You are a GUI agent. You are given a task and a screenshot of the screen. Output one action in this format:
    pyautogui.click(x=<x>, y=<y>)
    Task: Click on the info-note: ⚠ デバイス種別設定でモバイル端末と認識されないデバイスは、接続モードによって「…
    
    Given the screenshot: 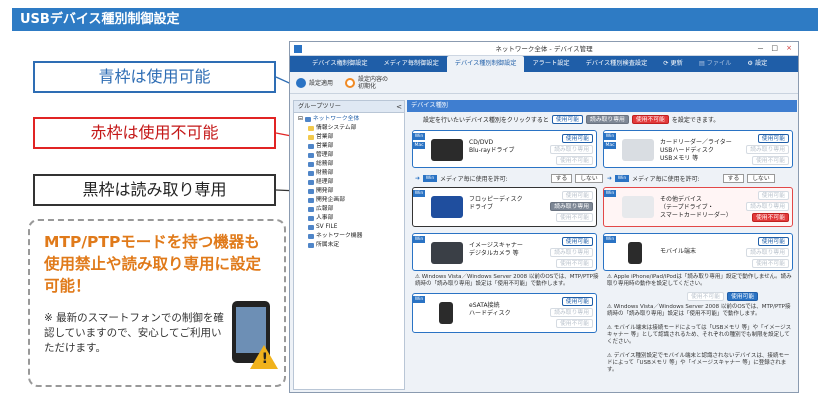 What is the action you would take?
    pyautogui.click(x=698, y=363)
    